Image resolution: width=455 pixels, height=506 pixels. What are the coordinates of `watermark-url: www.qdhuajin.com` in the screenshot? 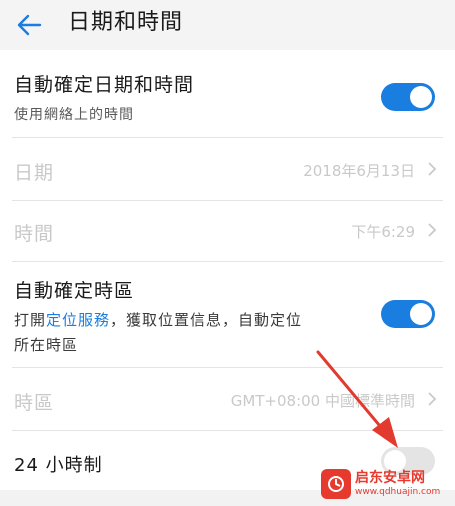 It's located at (398, 492).